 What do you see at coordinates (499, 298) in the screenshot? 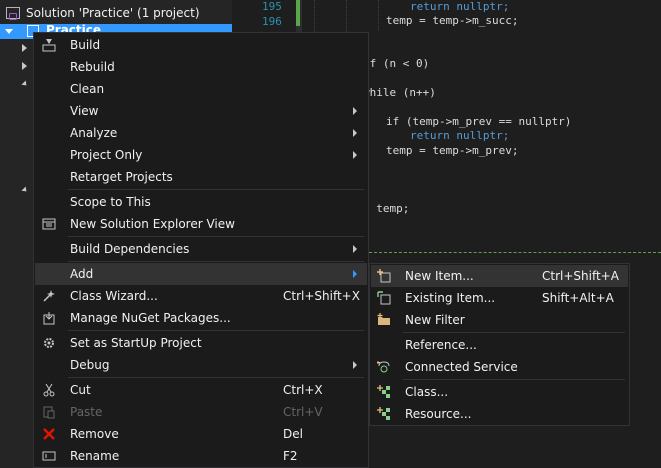
I see `submenu-item-existing-item: Existing Item... Shift+Alt+A` at bounding box center [499, 298].